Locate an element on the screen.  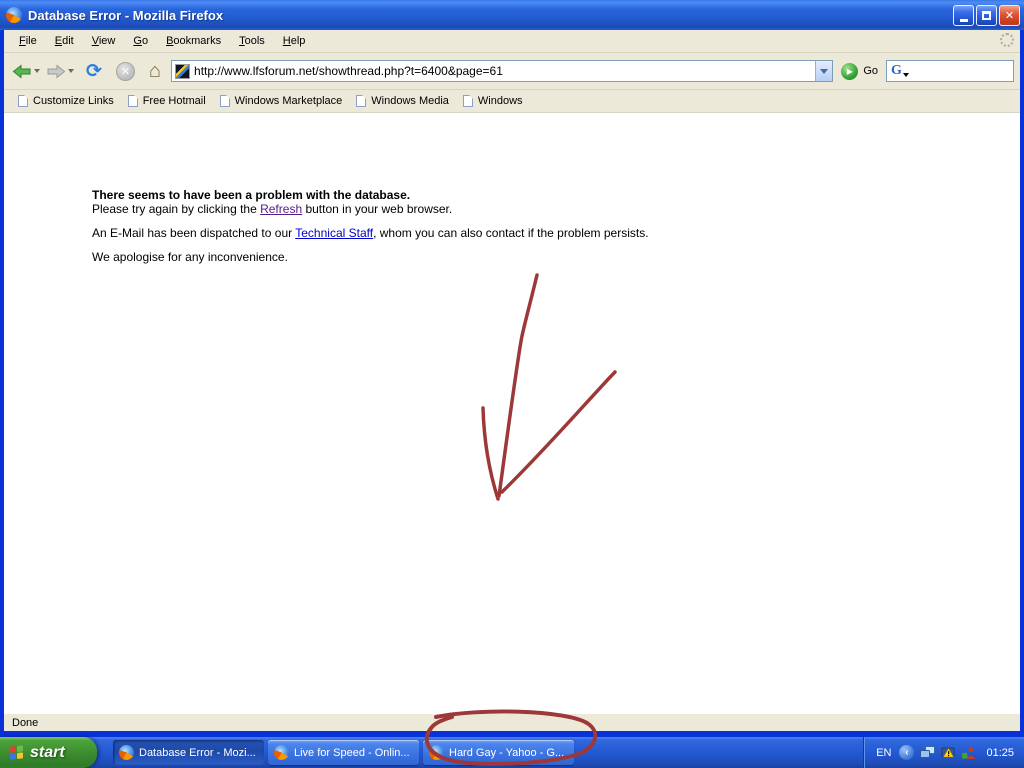
maximize-icon is located at coordinates (986, 15).